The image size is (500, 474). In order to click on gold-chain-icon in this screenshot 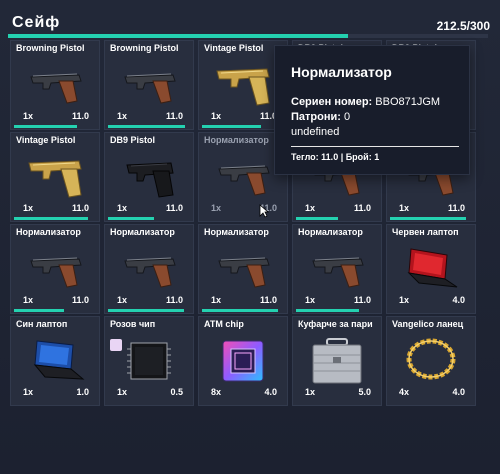, I will do `click(431, 361)`.